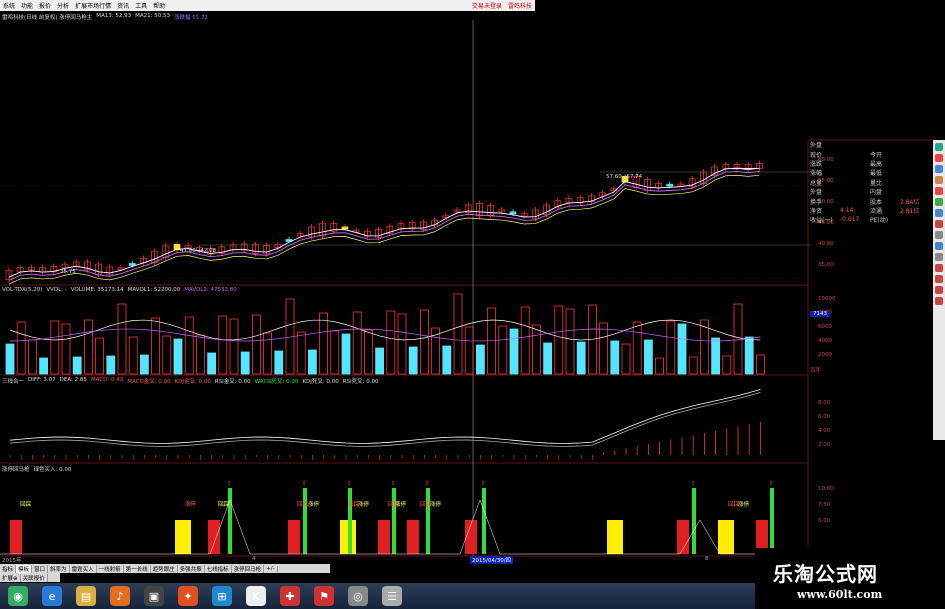 This screenshot has height=609, width=945. What do you see at coordinates (670, 185) in the screenshot?
I see `candle-body` at bounding box center [670, 185].